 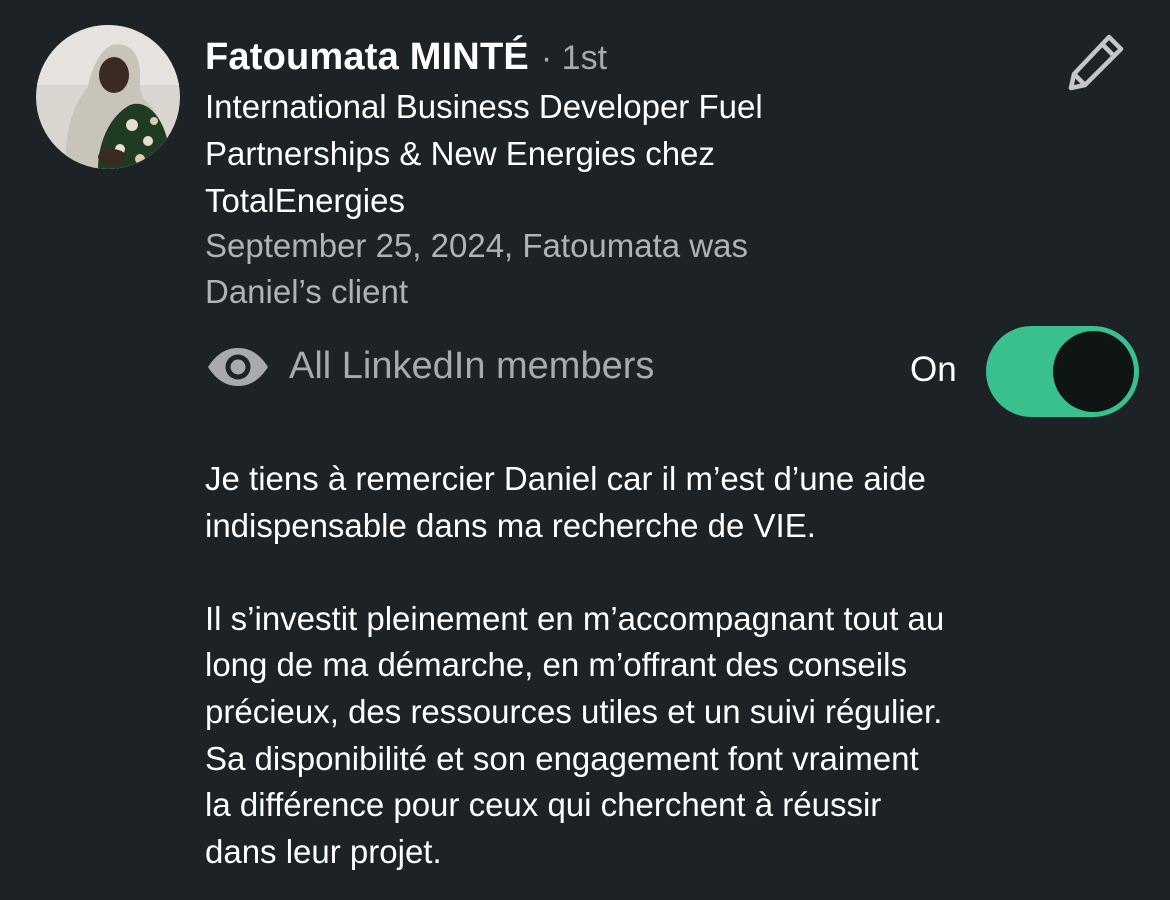 I want to click on pencil-icon, so click(x=1096, y=62).